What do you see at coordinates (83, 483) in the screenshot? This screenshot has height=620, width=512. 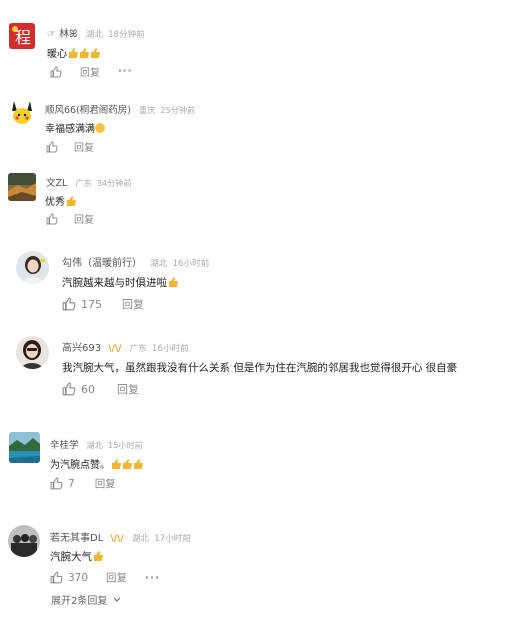 I see `comment-actions: 7 回复` at bounding box center [83, 483].